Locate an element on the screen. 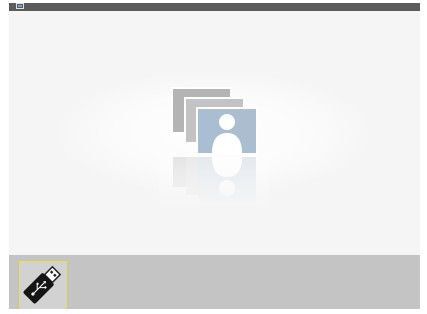  top-status-bar is located at coordinates (214, 7).